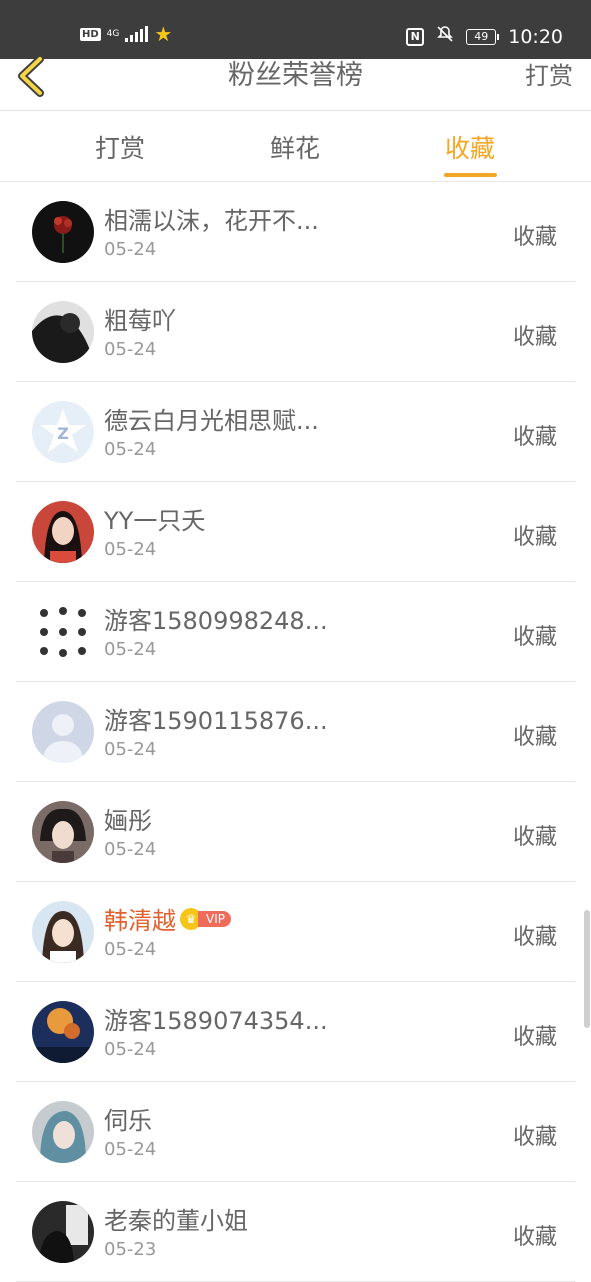  I want to click on mute-icon, so click(445, 36).